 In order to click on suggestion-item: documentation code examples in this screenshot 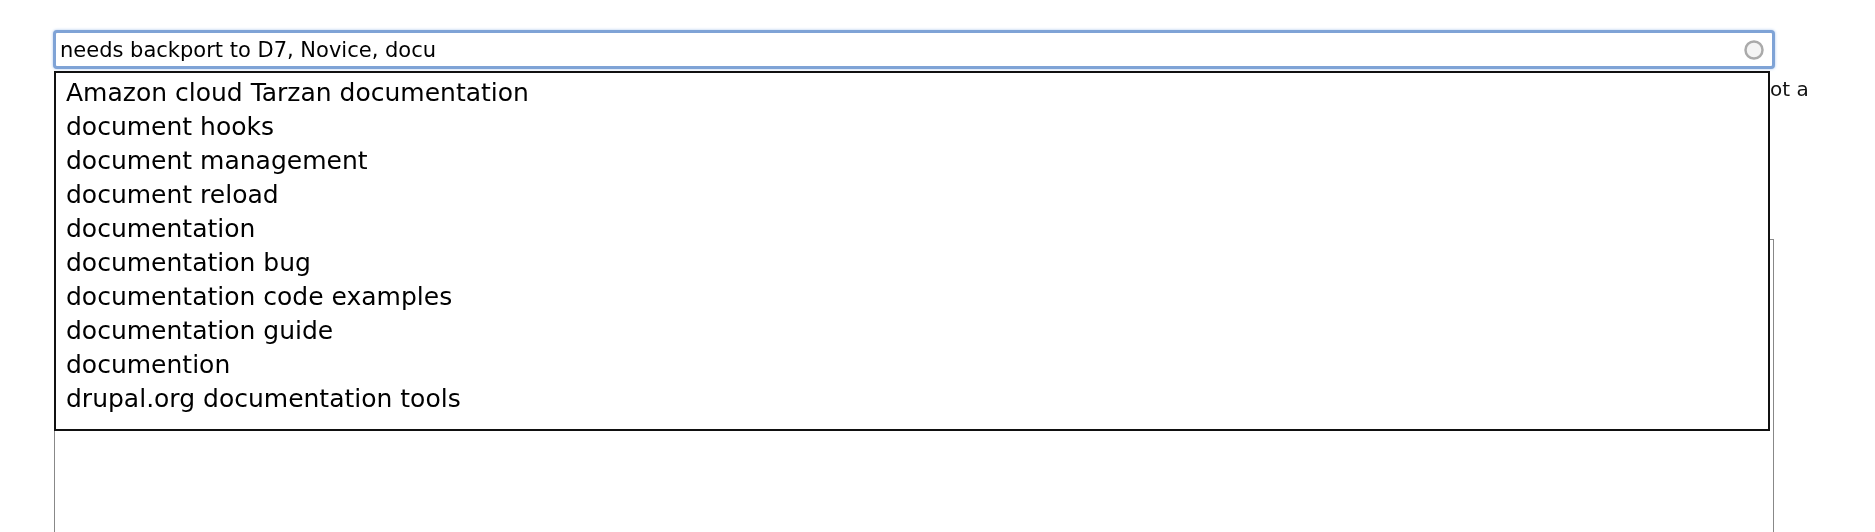, I will do `click(912, 297)`.